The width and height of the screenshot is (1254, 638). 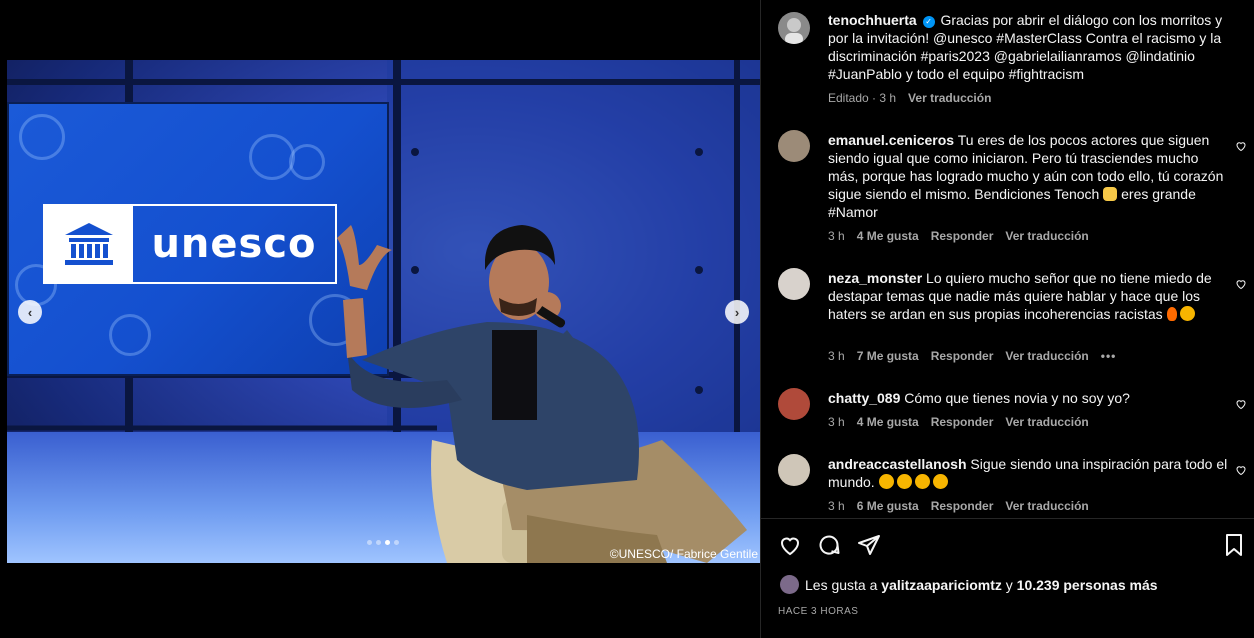 What do you see at coordinates (818, 611) in the screenshot?
I see `post-timestamp: HACE 3 HORAS` at bounding box center [818, 611].